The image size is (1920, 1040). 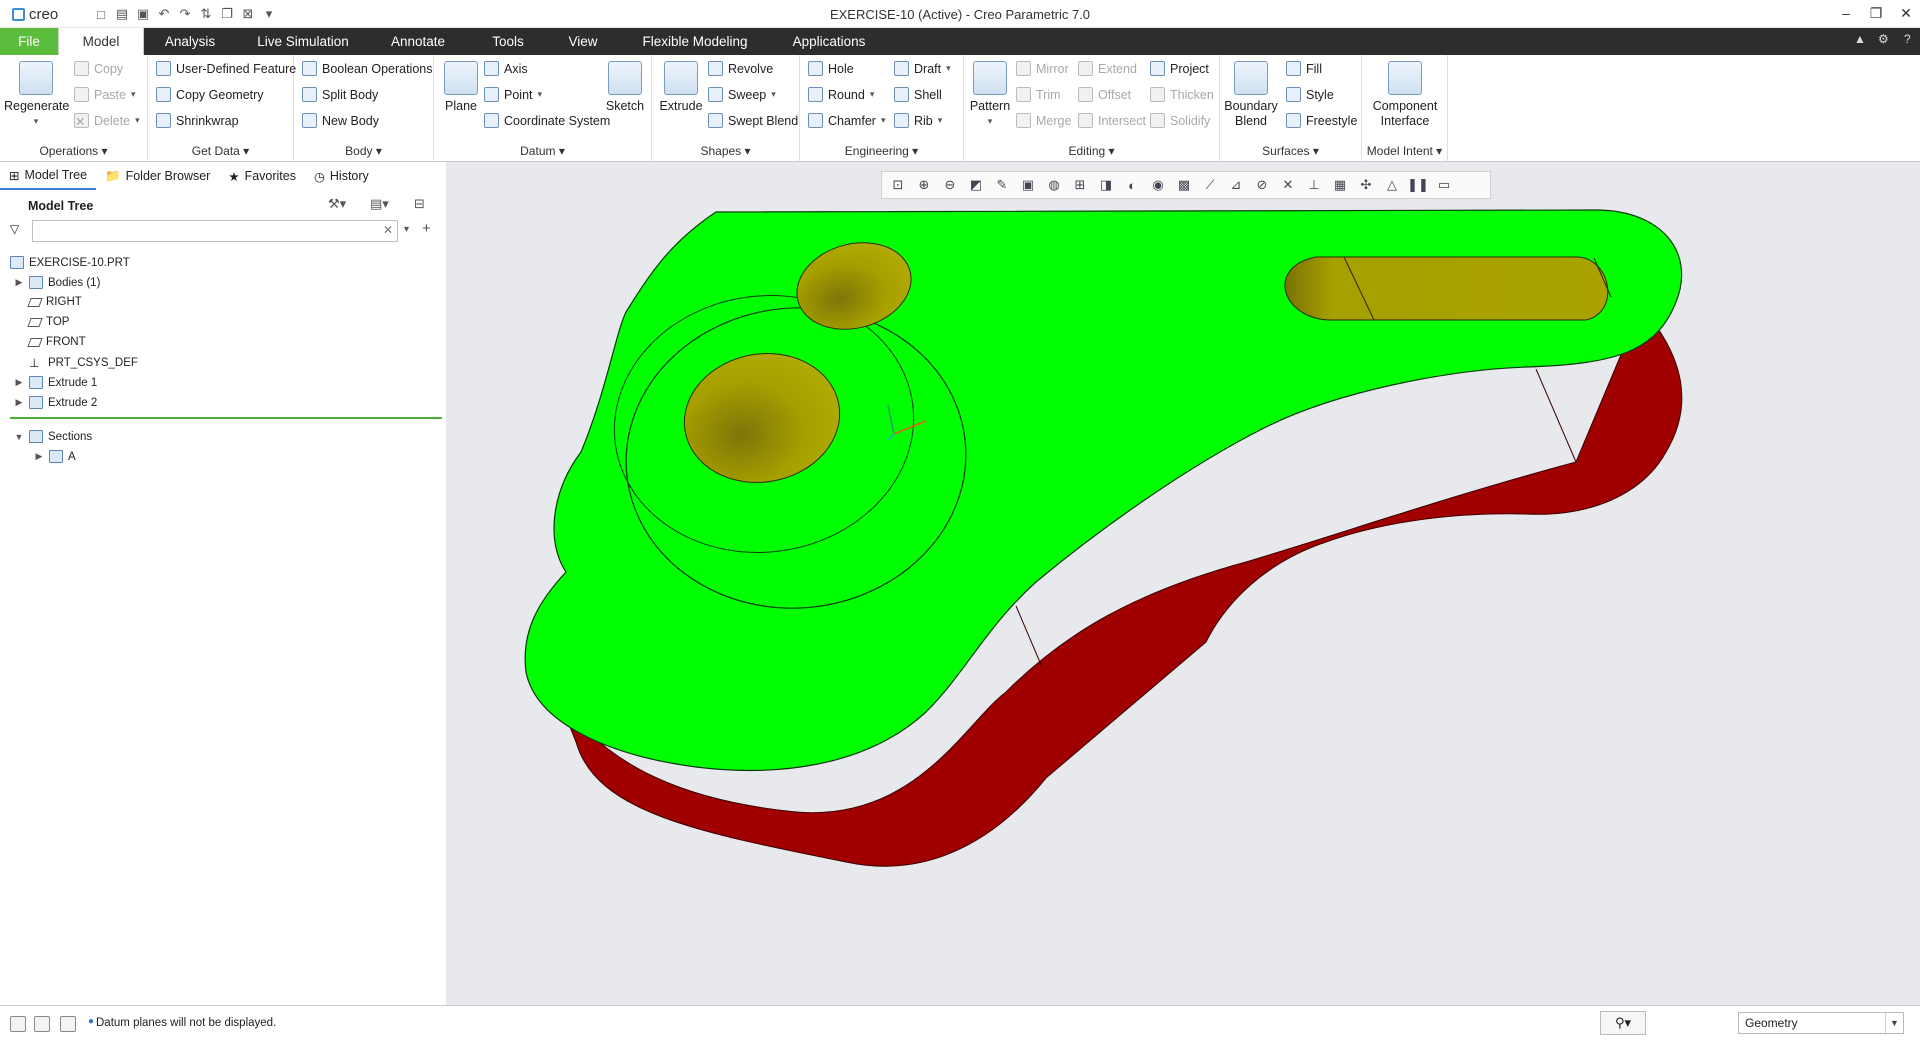 I want to click on sweep-button: Sweep ▾, so click(x=742, y=94).